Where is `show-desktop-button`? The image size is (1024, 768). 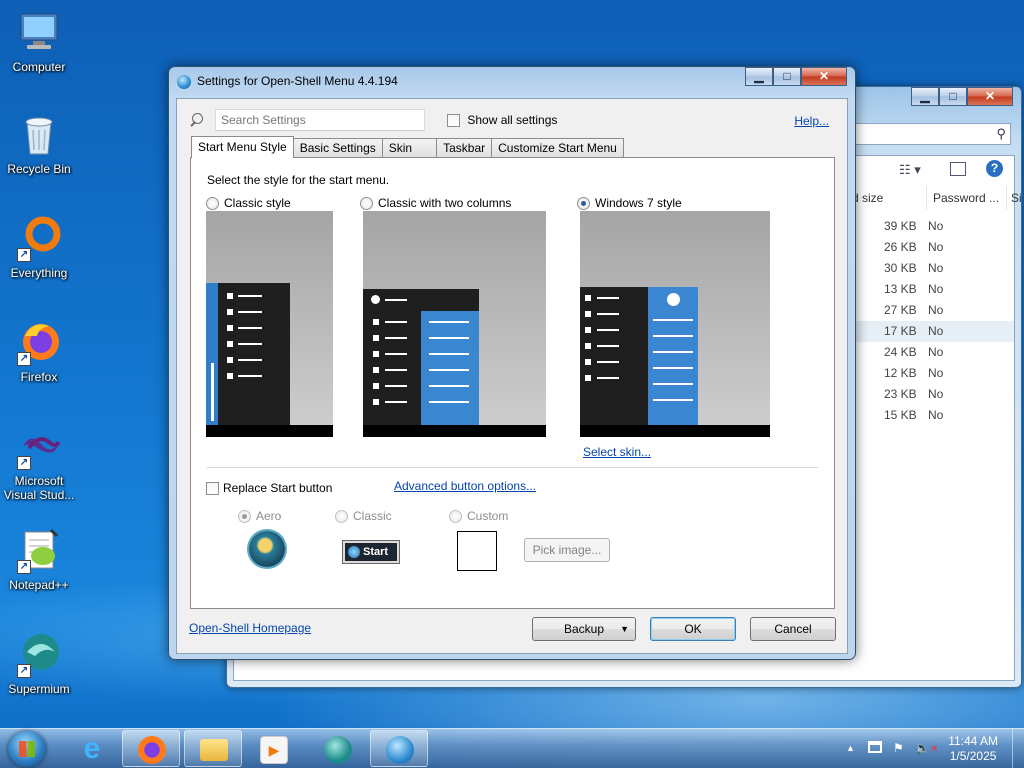
show-desktop-button is located at coordinates (1018, 748).